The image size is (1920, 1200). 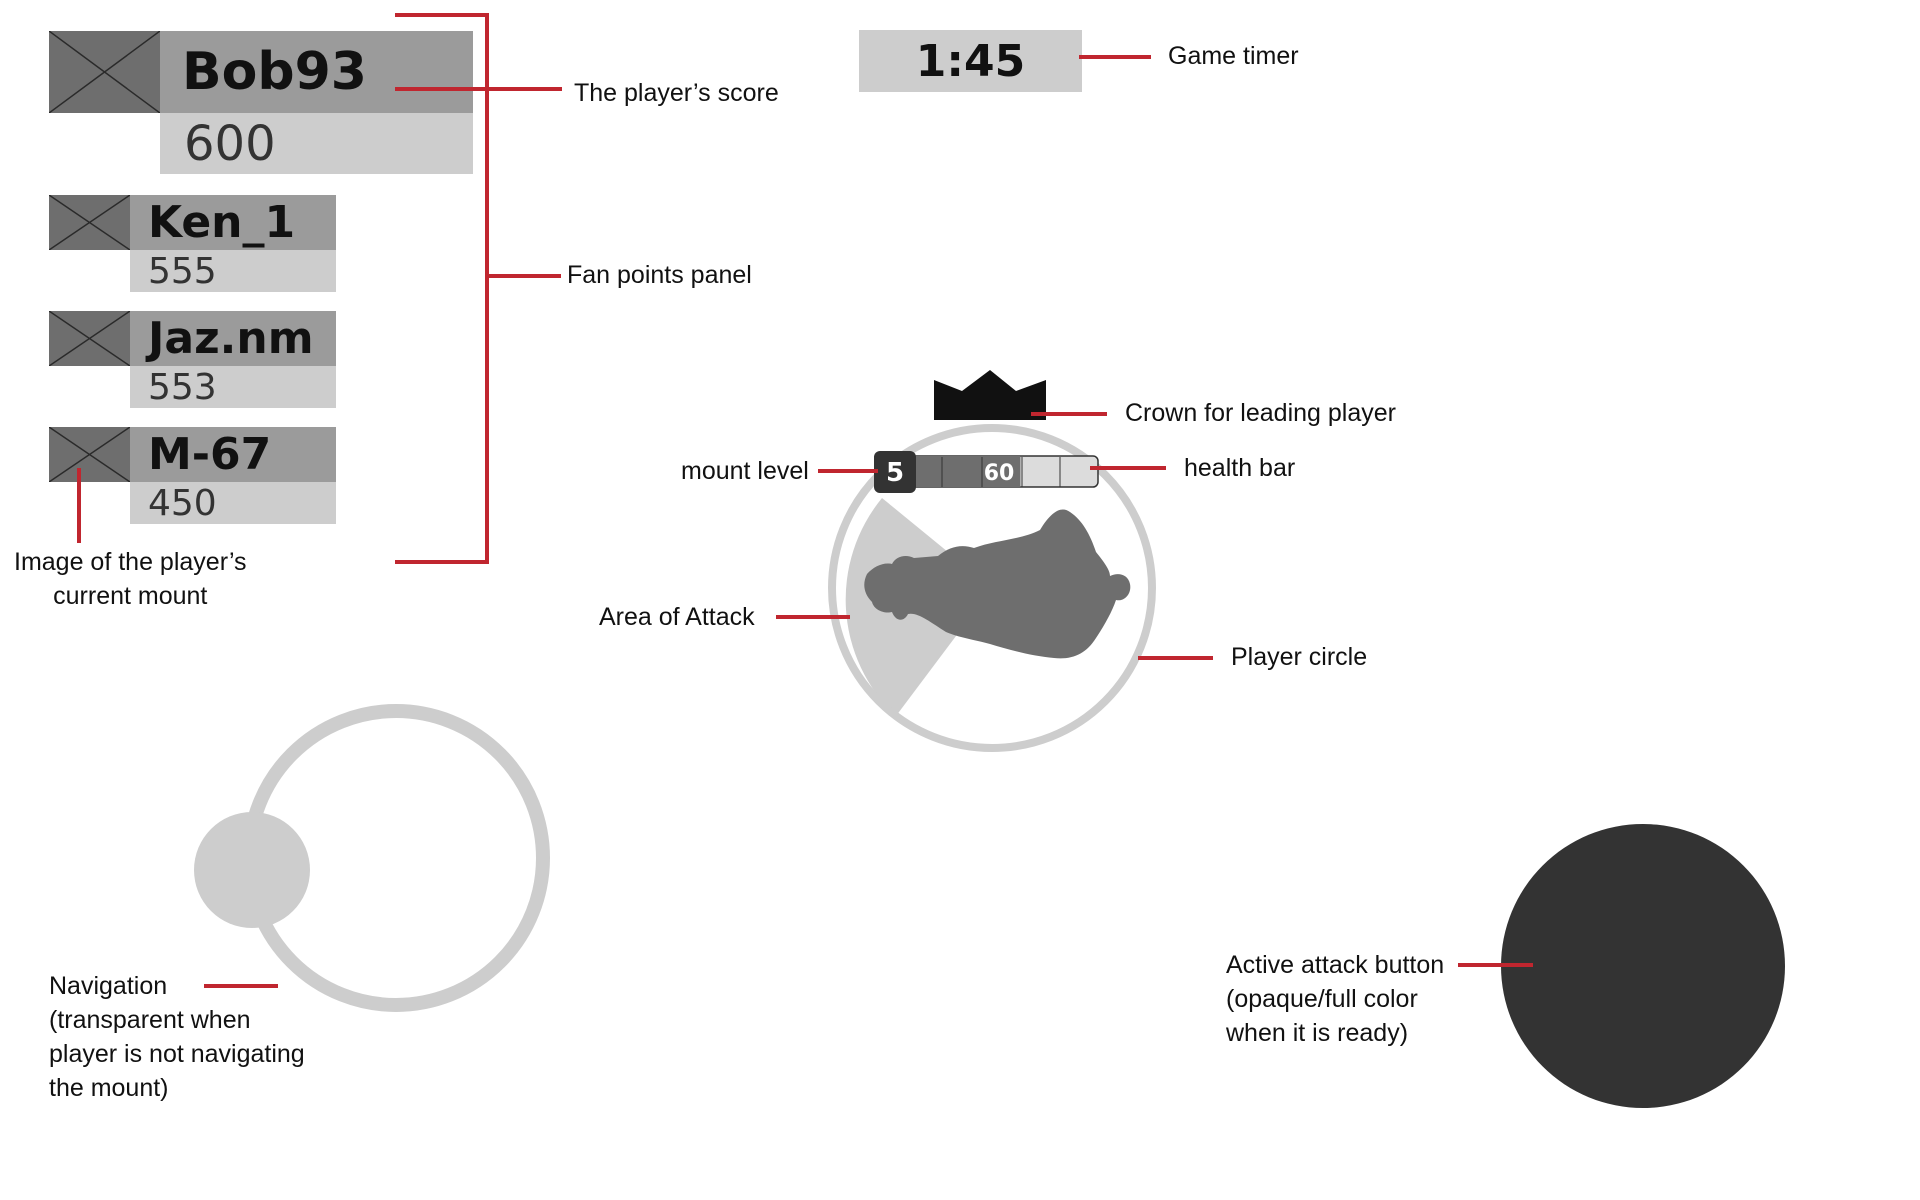 What do you see at coordinates (1299, 657) in the screenshot?
I see `label-player-circle: Player circle` at bounding box center [1299, 657].